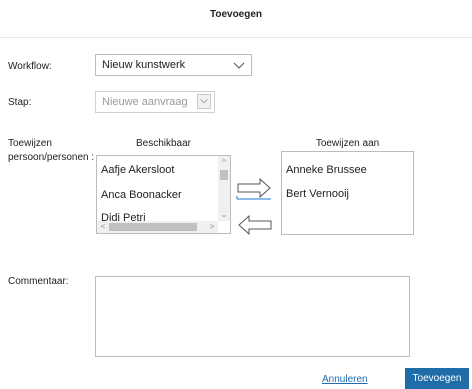 The image size is (472, 389). I want to click on horizontal-scrollbar: < >, so click(157, 227).